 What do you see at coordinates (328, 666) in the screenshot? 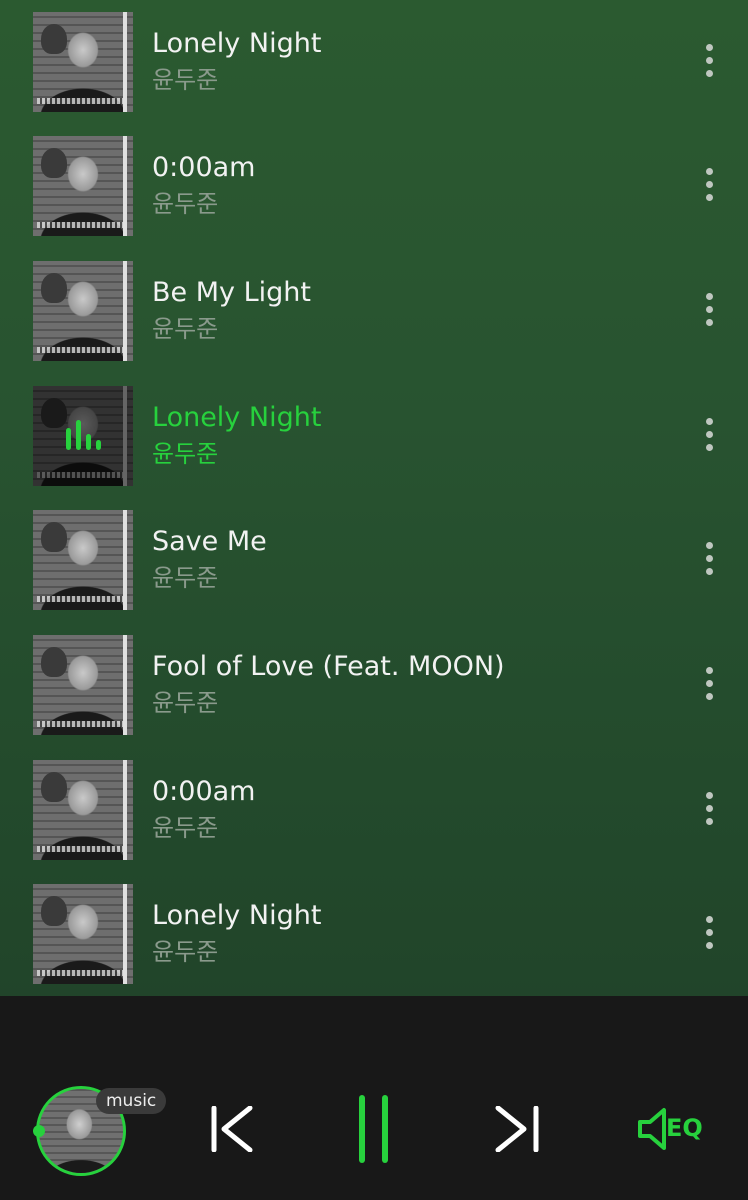
I see `track-title: Fool of Love (Feat. MOON)` at bounding box center [328, 666].